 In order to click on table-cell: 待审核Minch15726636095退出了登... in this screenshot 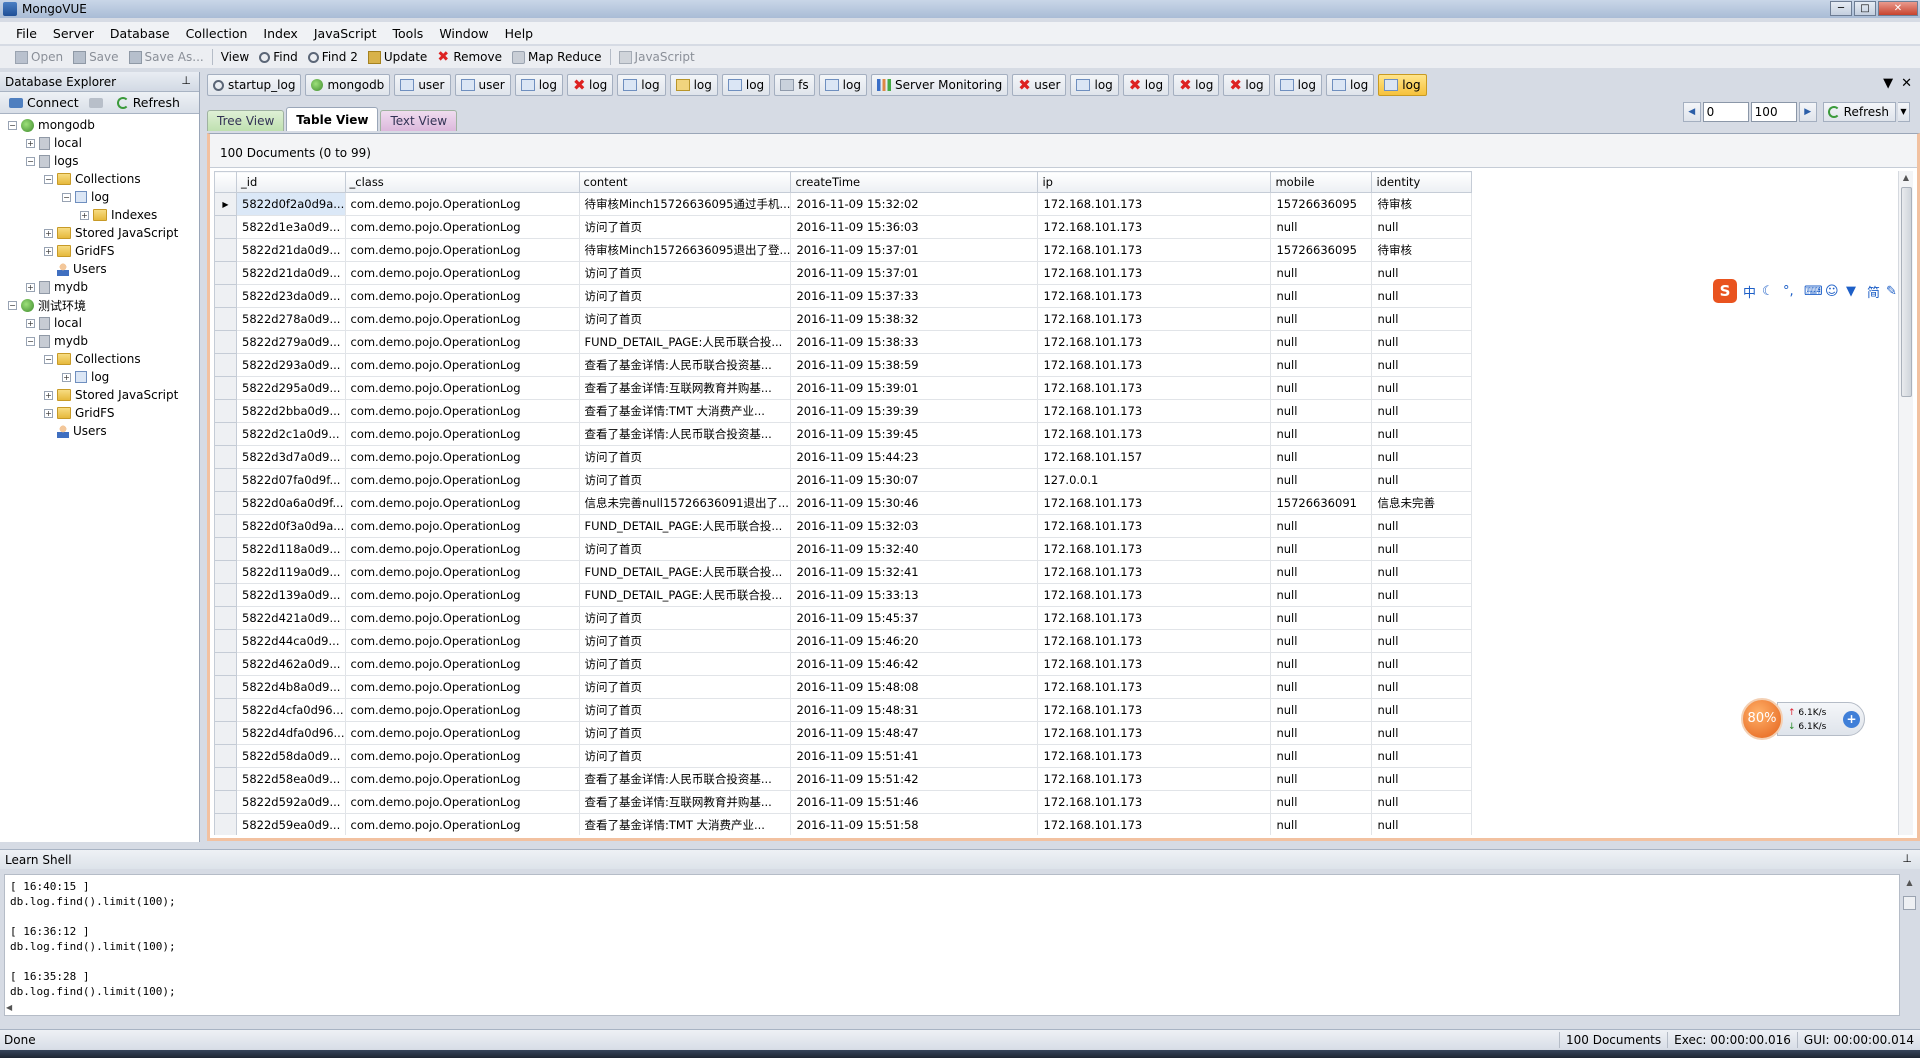, I will do `click(685, 250)`.